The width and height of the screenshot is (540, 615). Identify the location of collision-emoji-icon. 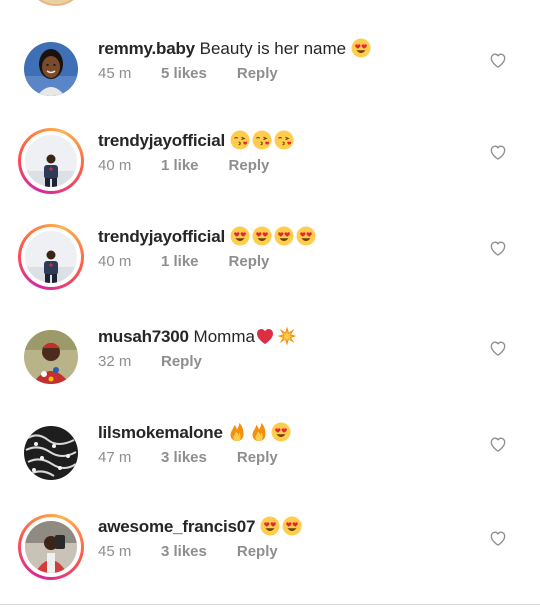
(287, 336).